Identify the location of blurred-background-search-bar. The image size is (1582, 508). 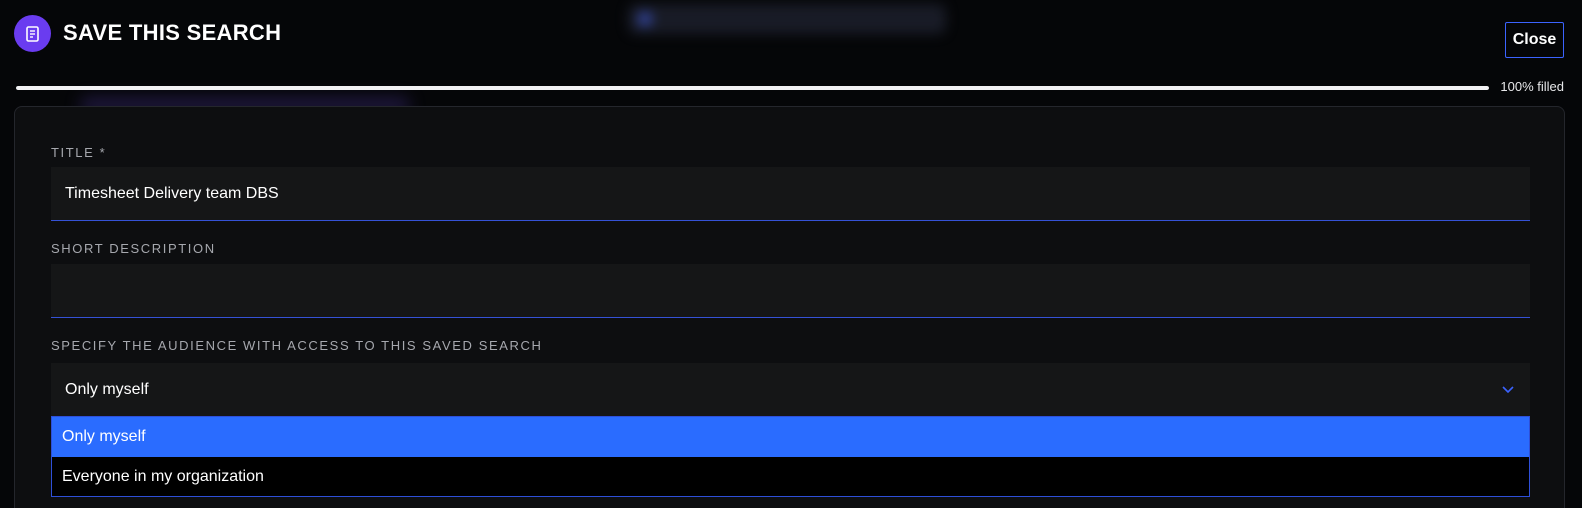
(787, 19).